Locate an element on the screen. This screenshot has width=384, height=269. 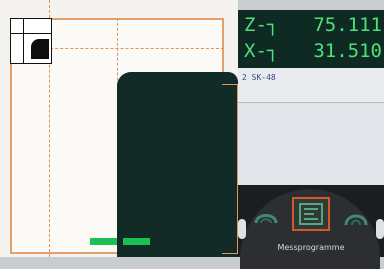
softkey-label: Messprogramme is located at coordinates (311, 247).